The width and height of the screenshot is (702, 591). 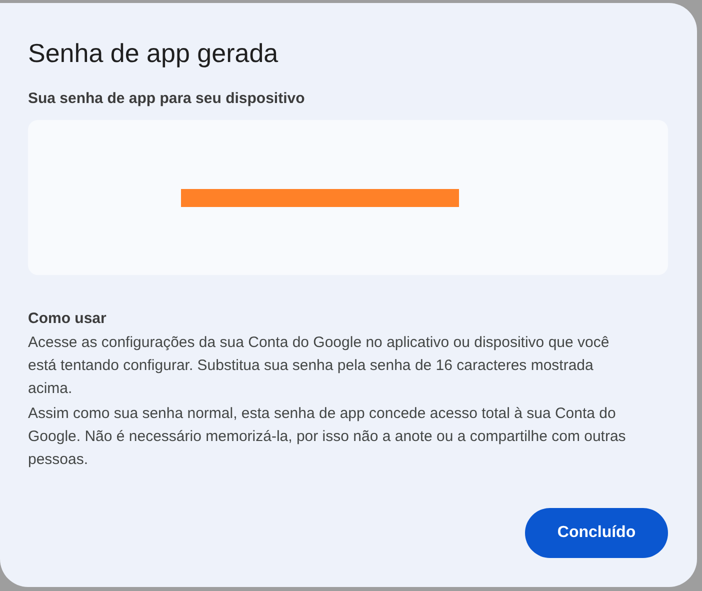 I want to click on instruction-paragraph: Acesse as configurações da sua Conta do Google no aplicativo ou dispositivo que você está tentando configurar. Substitua sua senha pela senha de 16 caracteres mostrada acima., so click(x=319, y=366).